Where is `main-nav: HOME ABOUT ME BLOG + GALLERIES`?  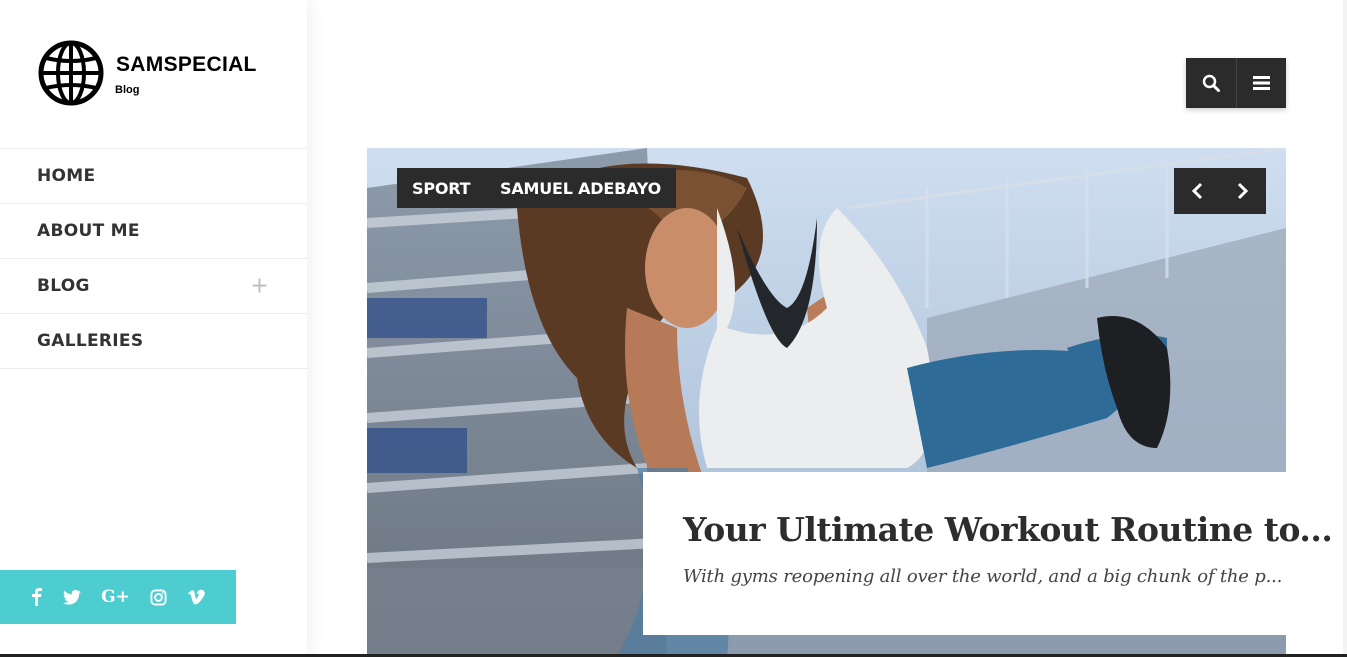 main-nav: HOME ABOUT ME BLOG + GALLERIES is located at coordinates (153, 258).